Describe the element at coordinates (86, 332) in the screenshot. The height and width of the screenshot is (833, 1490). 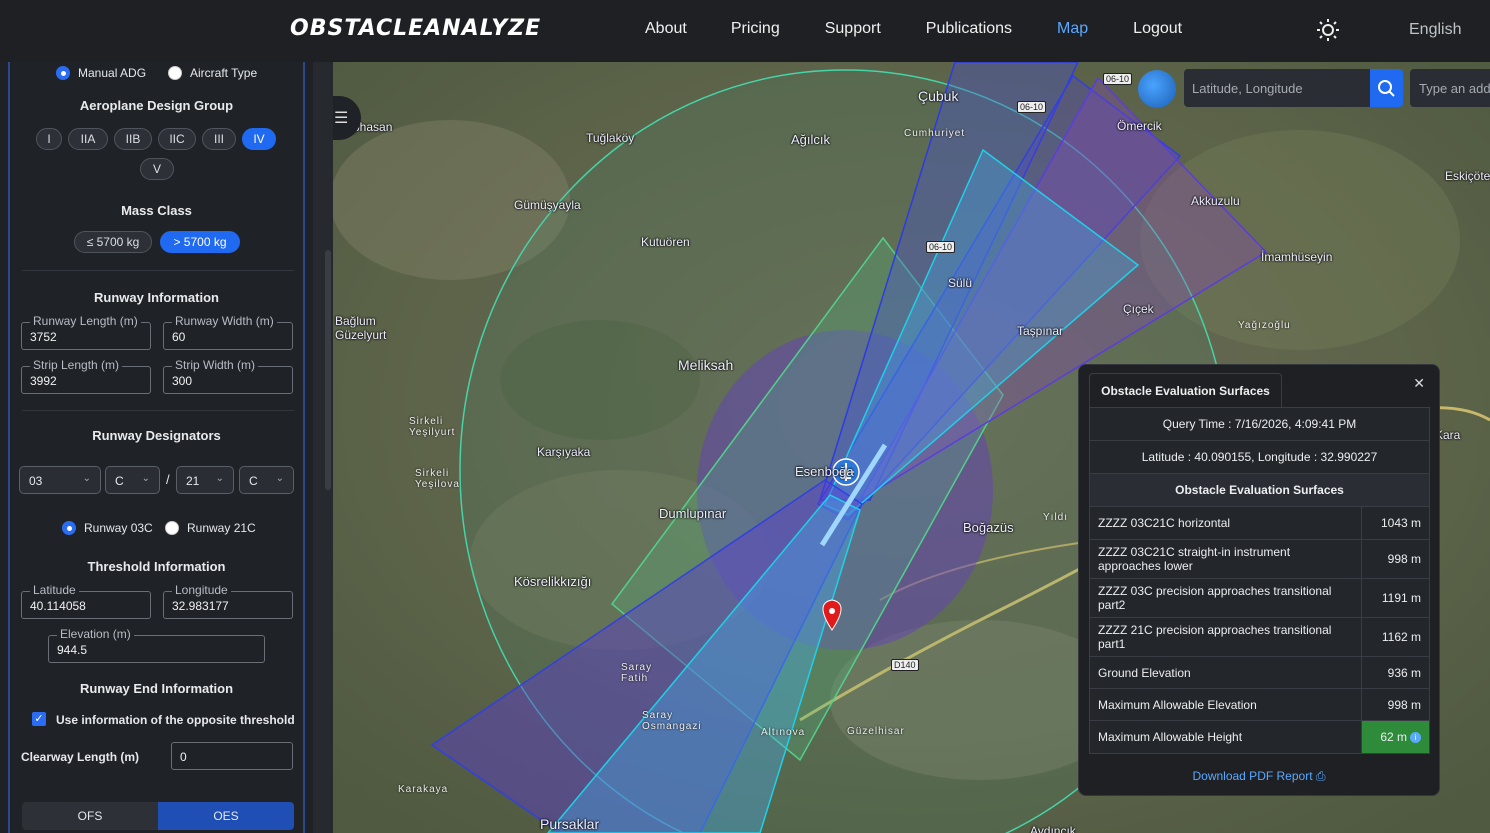
I see `runway-length-field: Runway Length (m) 3752` at that location.